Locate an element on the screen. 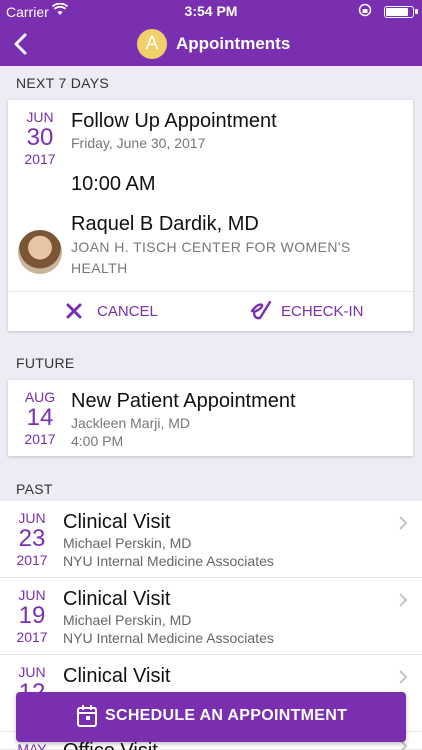  section-past: PAST is located at coordinates (34, 489).